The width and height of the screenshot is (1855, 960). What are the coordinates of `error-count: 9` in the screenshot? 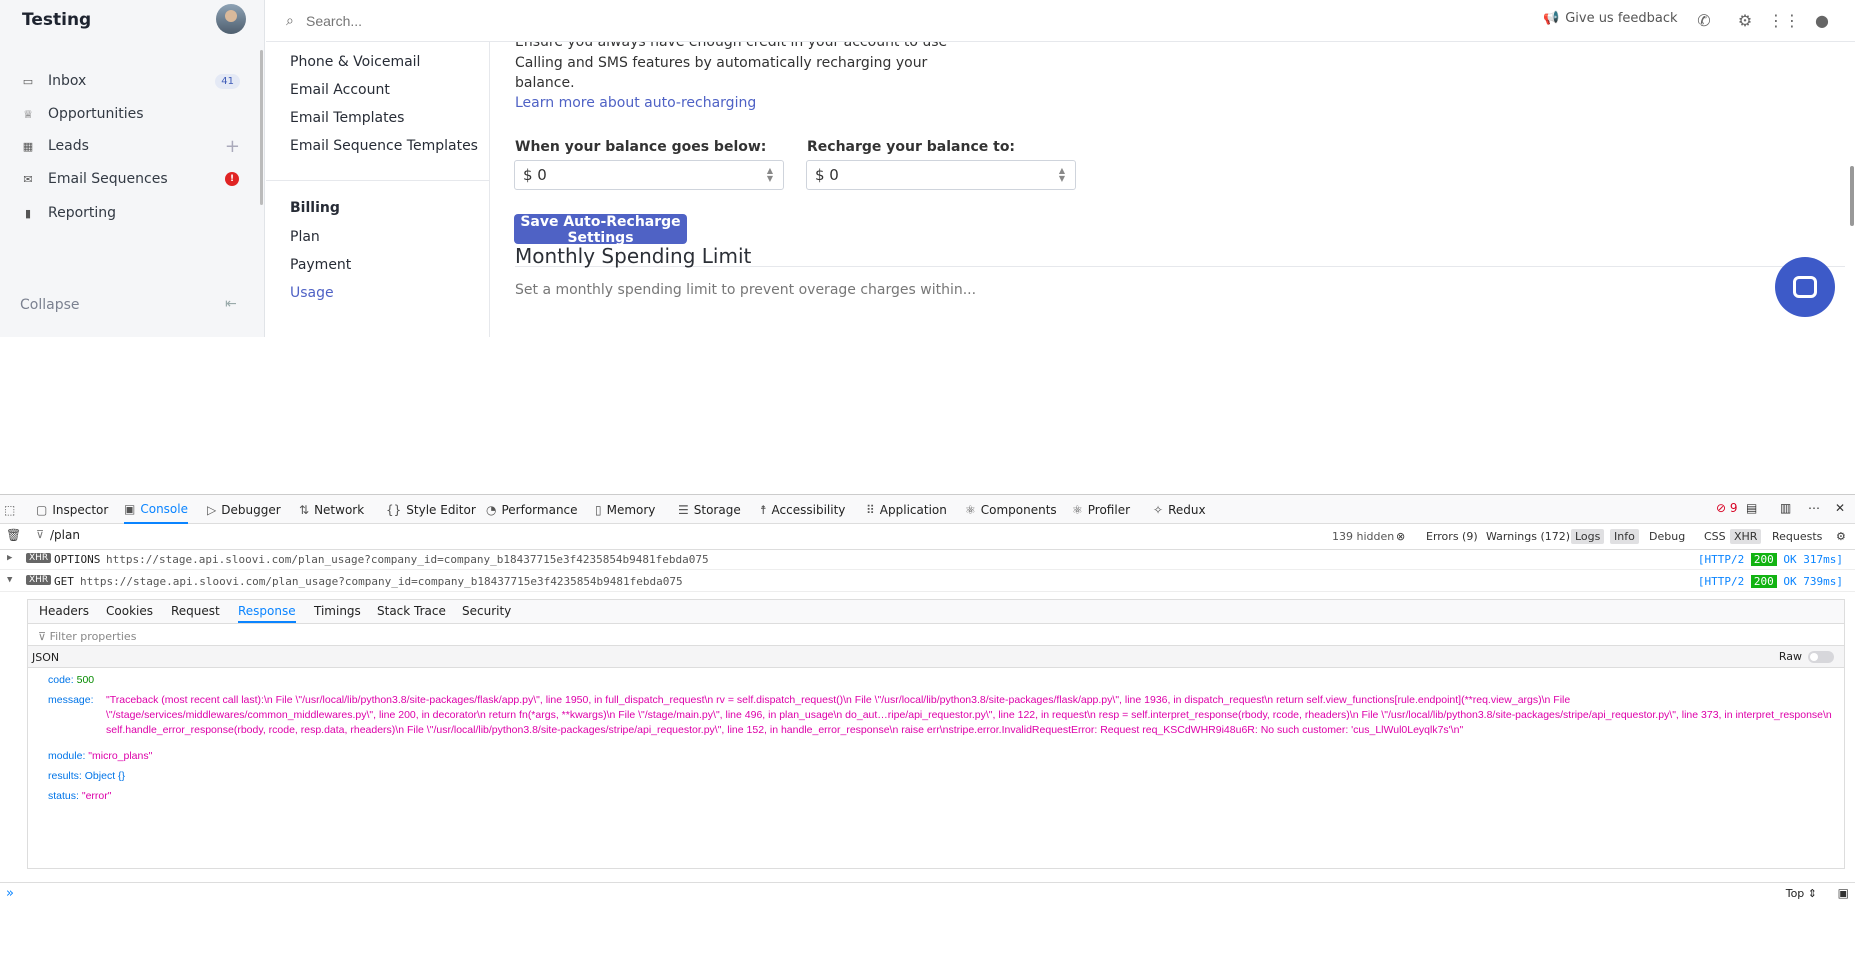 It's located at (1733, 508).